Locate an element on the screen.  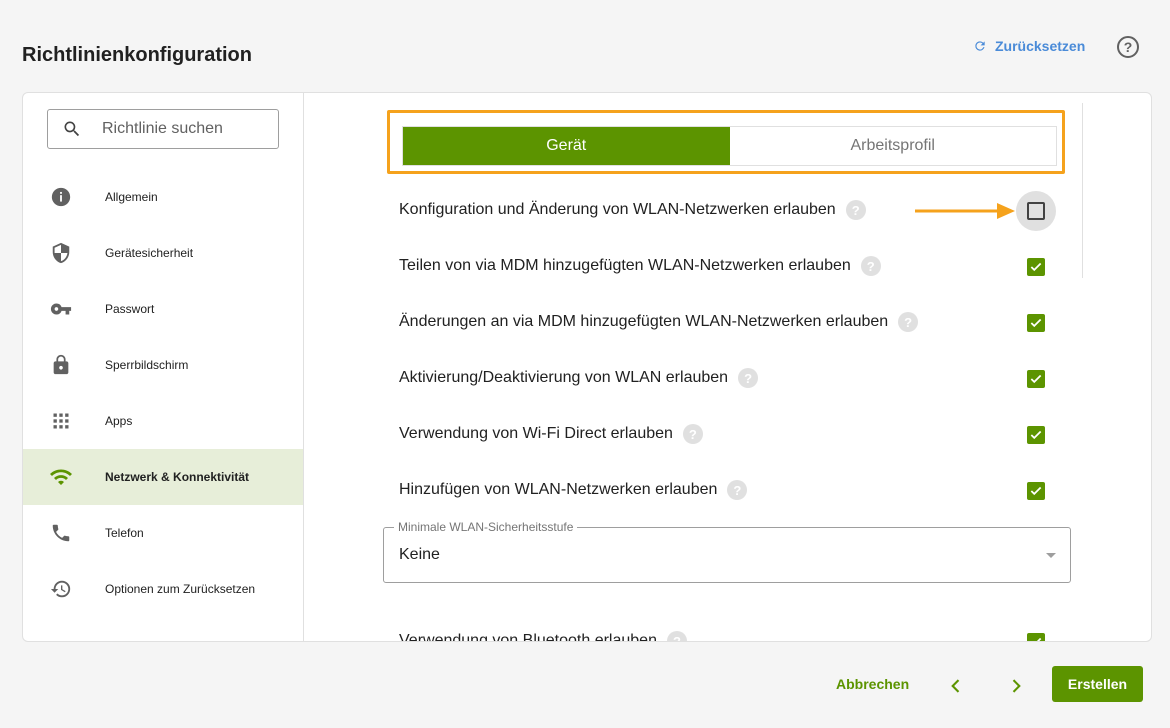
cancel-button: Abbrechen is located at coordinates (872, 684).